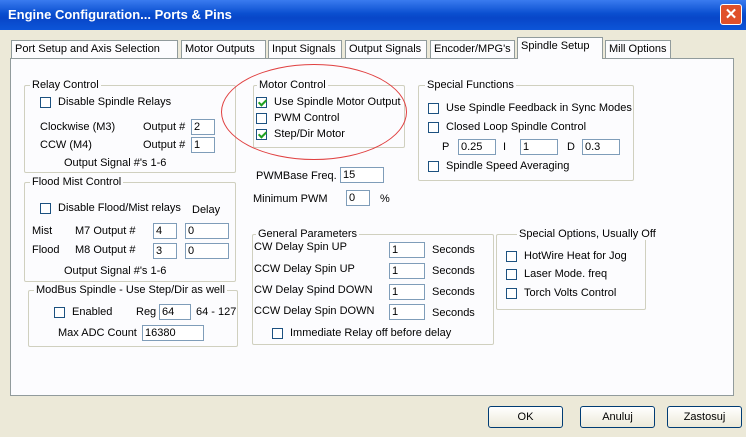 This screenshot has height=437, width=746. I want to click on mist-label: Mist, so click(42, 231).